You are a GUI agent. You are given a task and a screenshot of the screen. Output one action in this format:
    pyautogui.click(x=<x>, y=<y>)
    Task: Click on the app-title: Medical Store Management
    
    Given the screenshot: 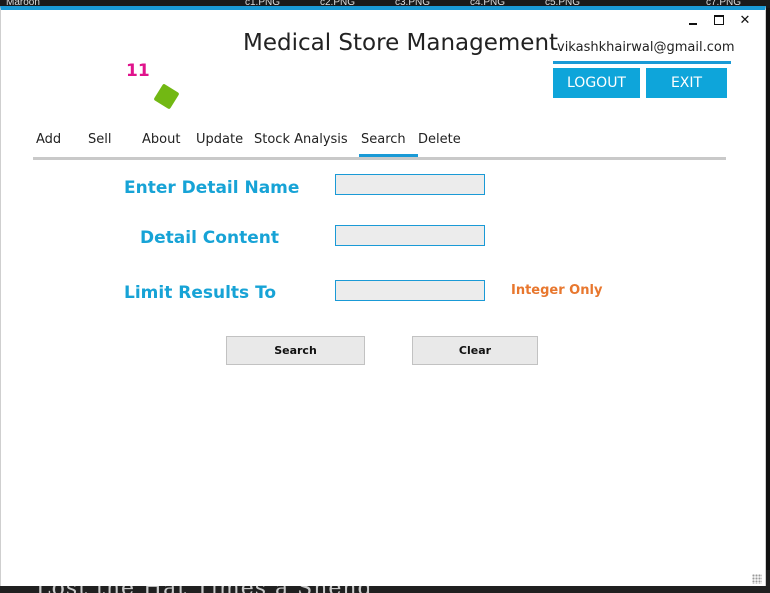 What is the action you would take?
    pyautogui.click(x=401, y=43)
    